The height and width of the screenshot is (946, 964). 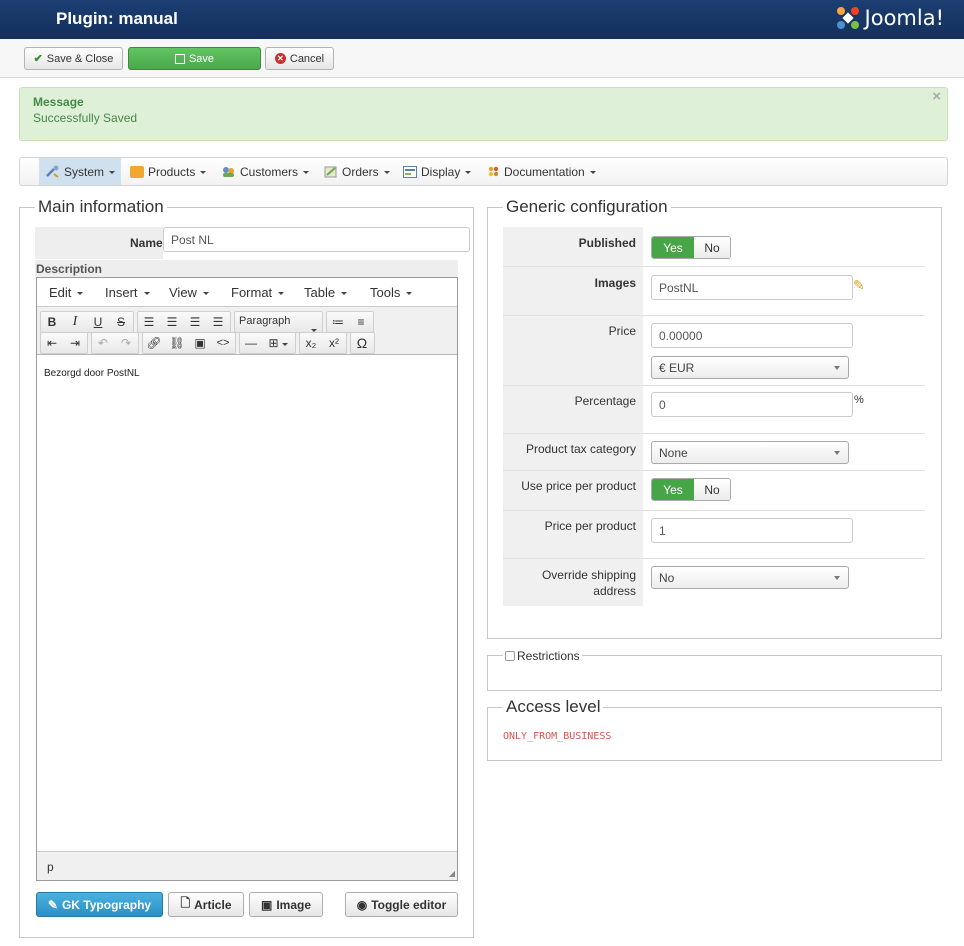 What do you see at coordinates (194, 58) in the screenshot?
I see `save-button: Save` at bounding box center [194, 58].